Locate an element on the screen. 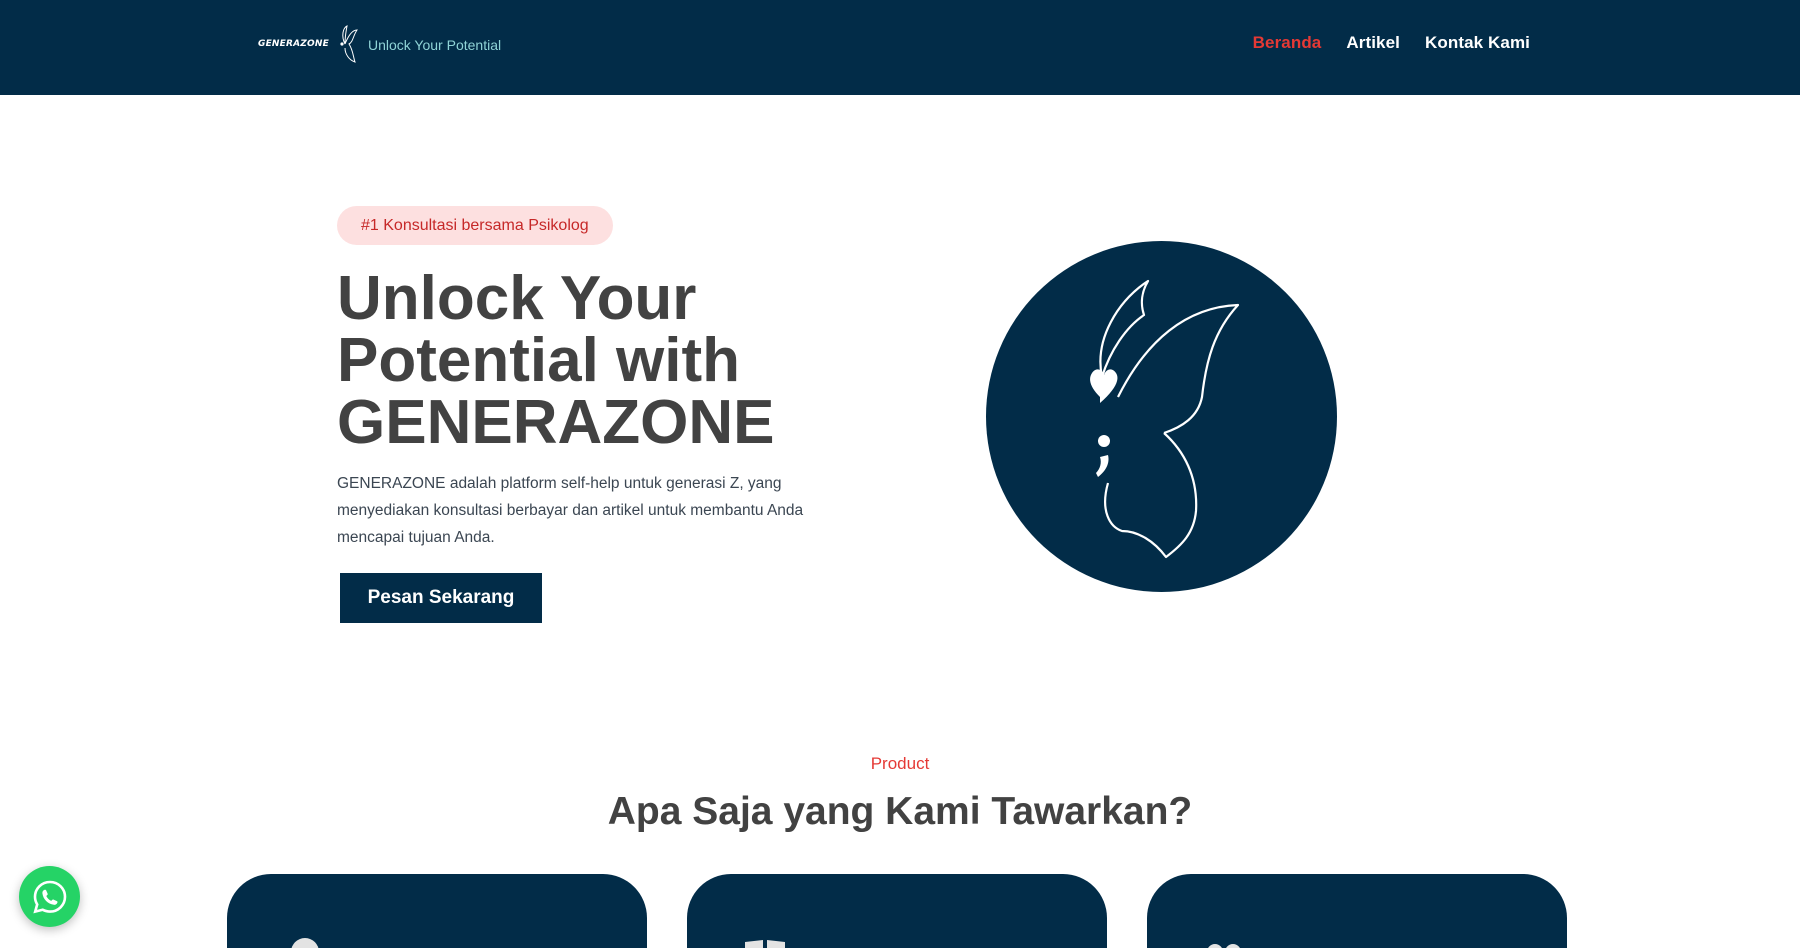  product-card-community is located at coordinates (1357, 911).